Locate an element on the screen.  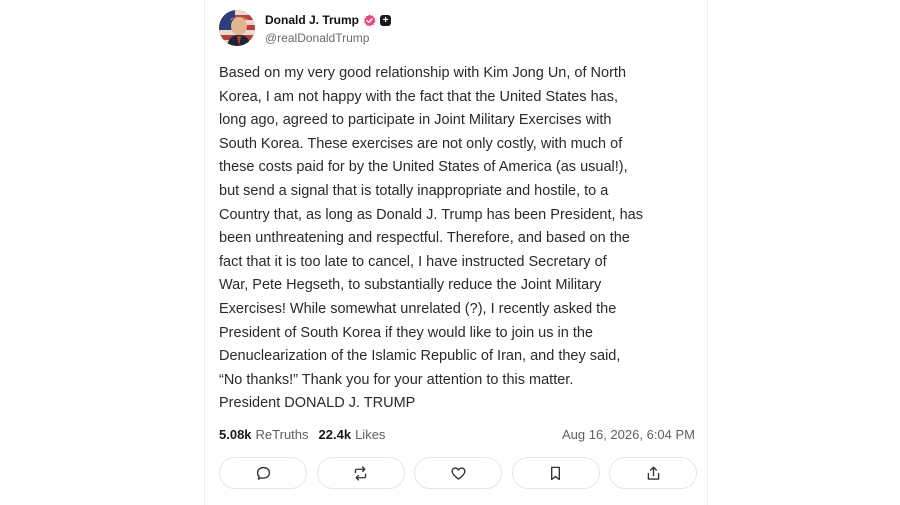
likes-label: Likes is located at coordinates (370, 434).